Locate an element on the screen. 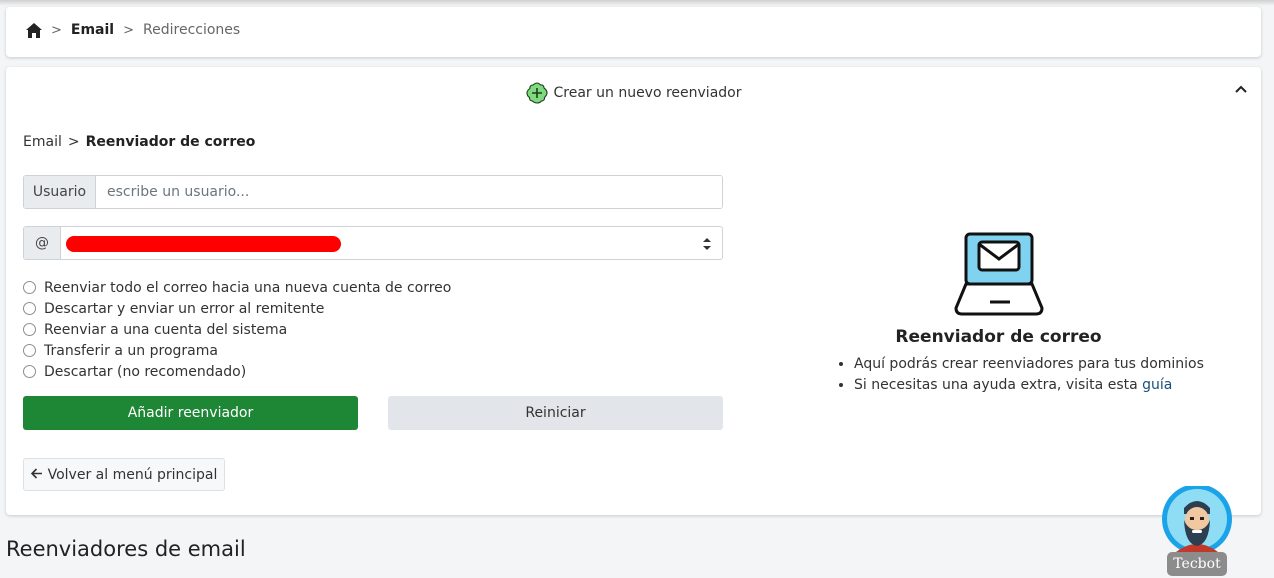 This screenshot has height=578, width=1274. option-discard: Descartar (no recomendado) is located at coordinates (237, 371).